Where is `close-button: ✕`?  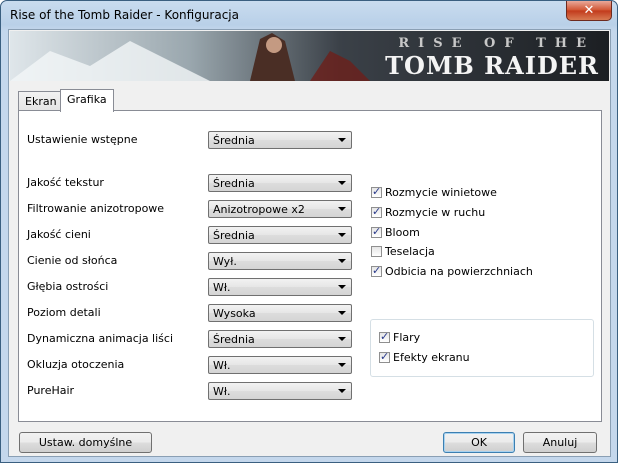
close-button: ✕ is located at coordinates (589, 11).